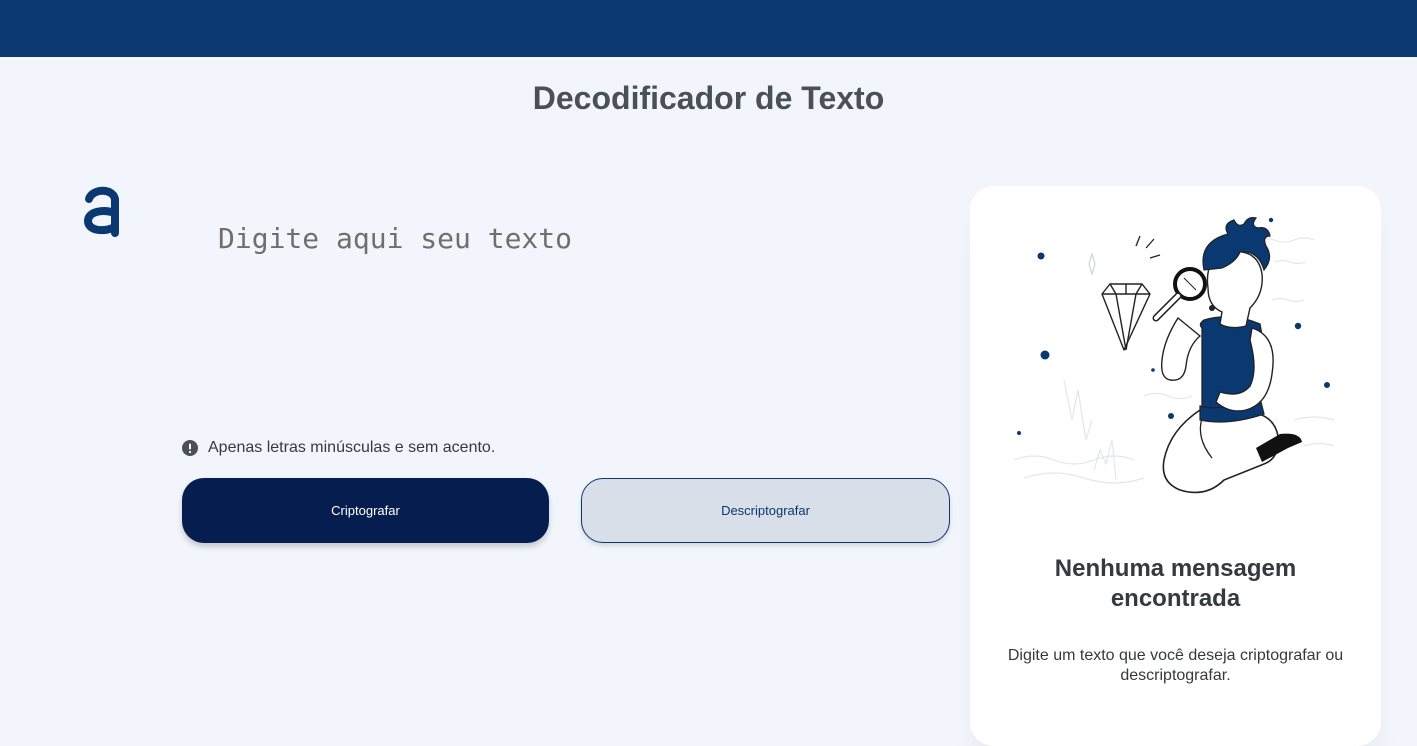 This screenshot has height=746, width=1417. I want to click on encrypt-button: Criptografar, so click(365, 510).